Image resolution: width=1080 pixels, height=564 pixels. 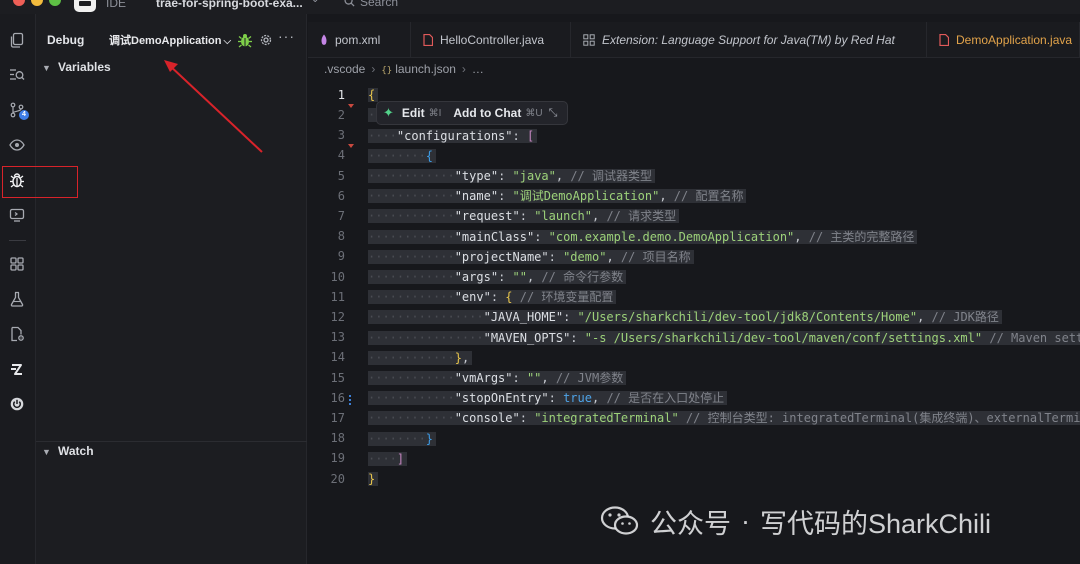 I want to click on tab-hello-controller: HelloController.java, so click(x=491, y=40).